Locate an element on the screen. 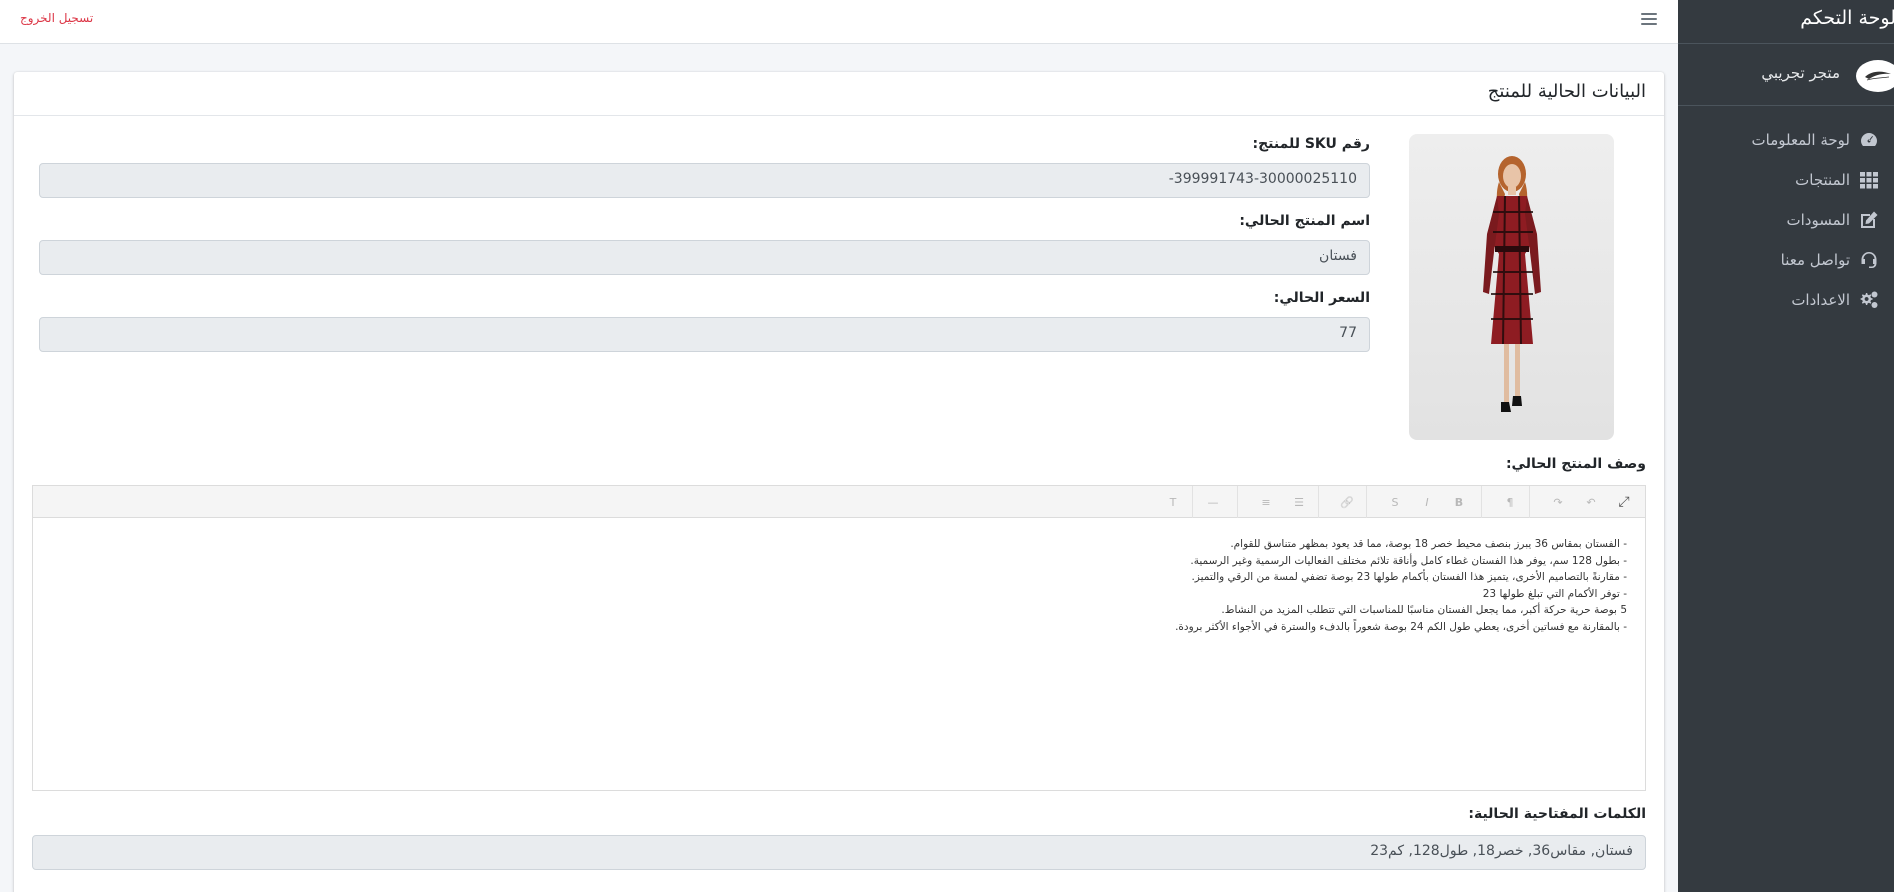  sku-label: رقم SKU للمنتج: is located at coordinates (1311, 144).